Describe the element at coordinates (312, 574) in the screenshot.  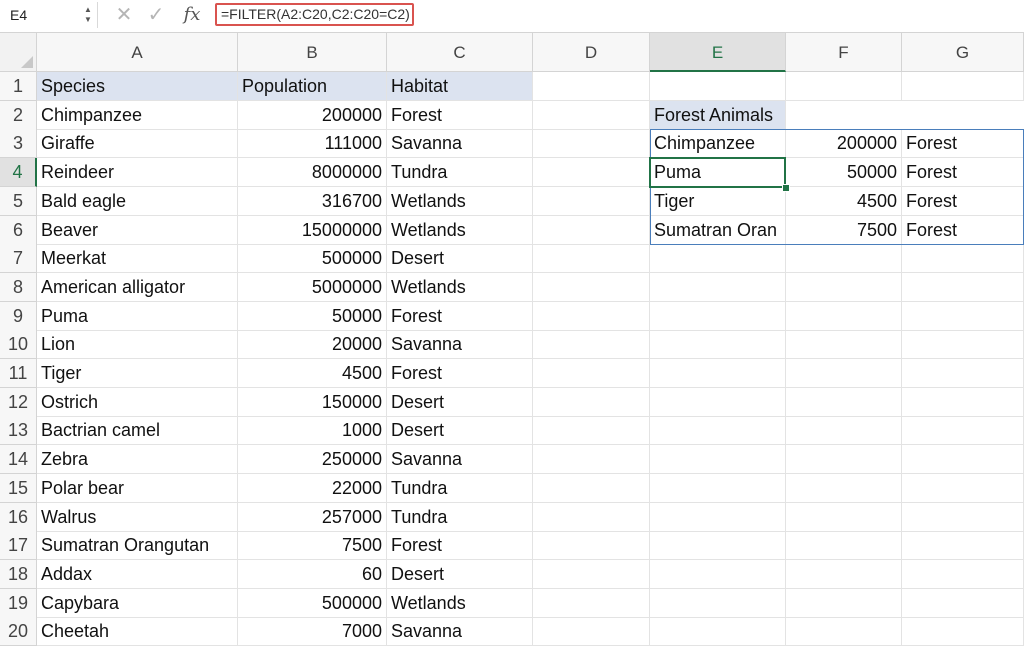
I see `table-cell-b18: 60` at that location.